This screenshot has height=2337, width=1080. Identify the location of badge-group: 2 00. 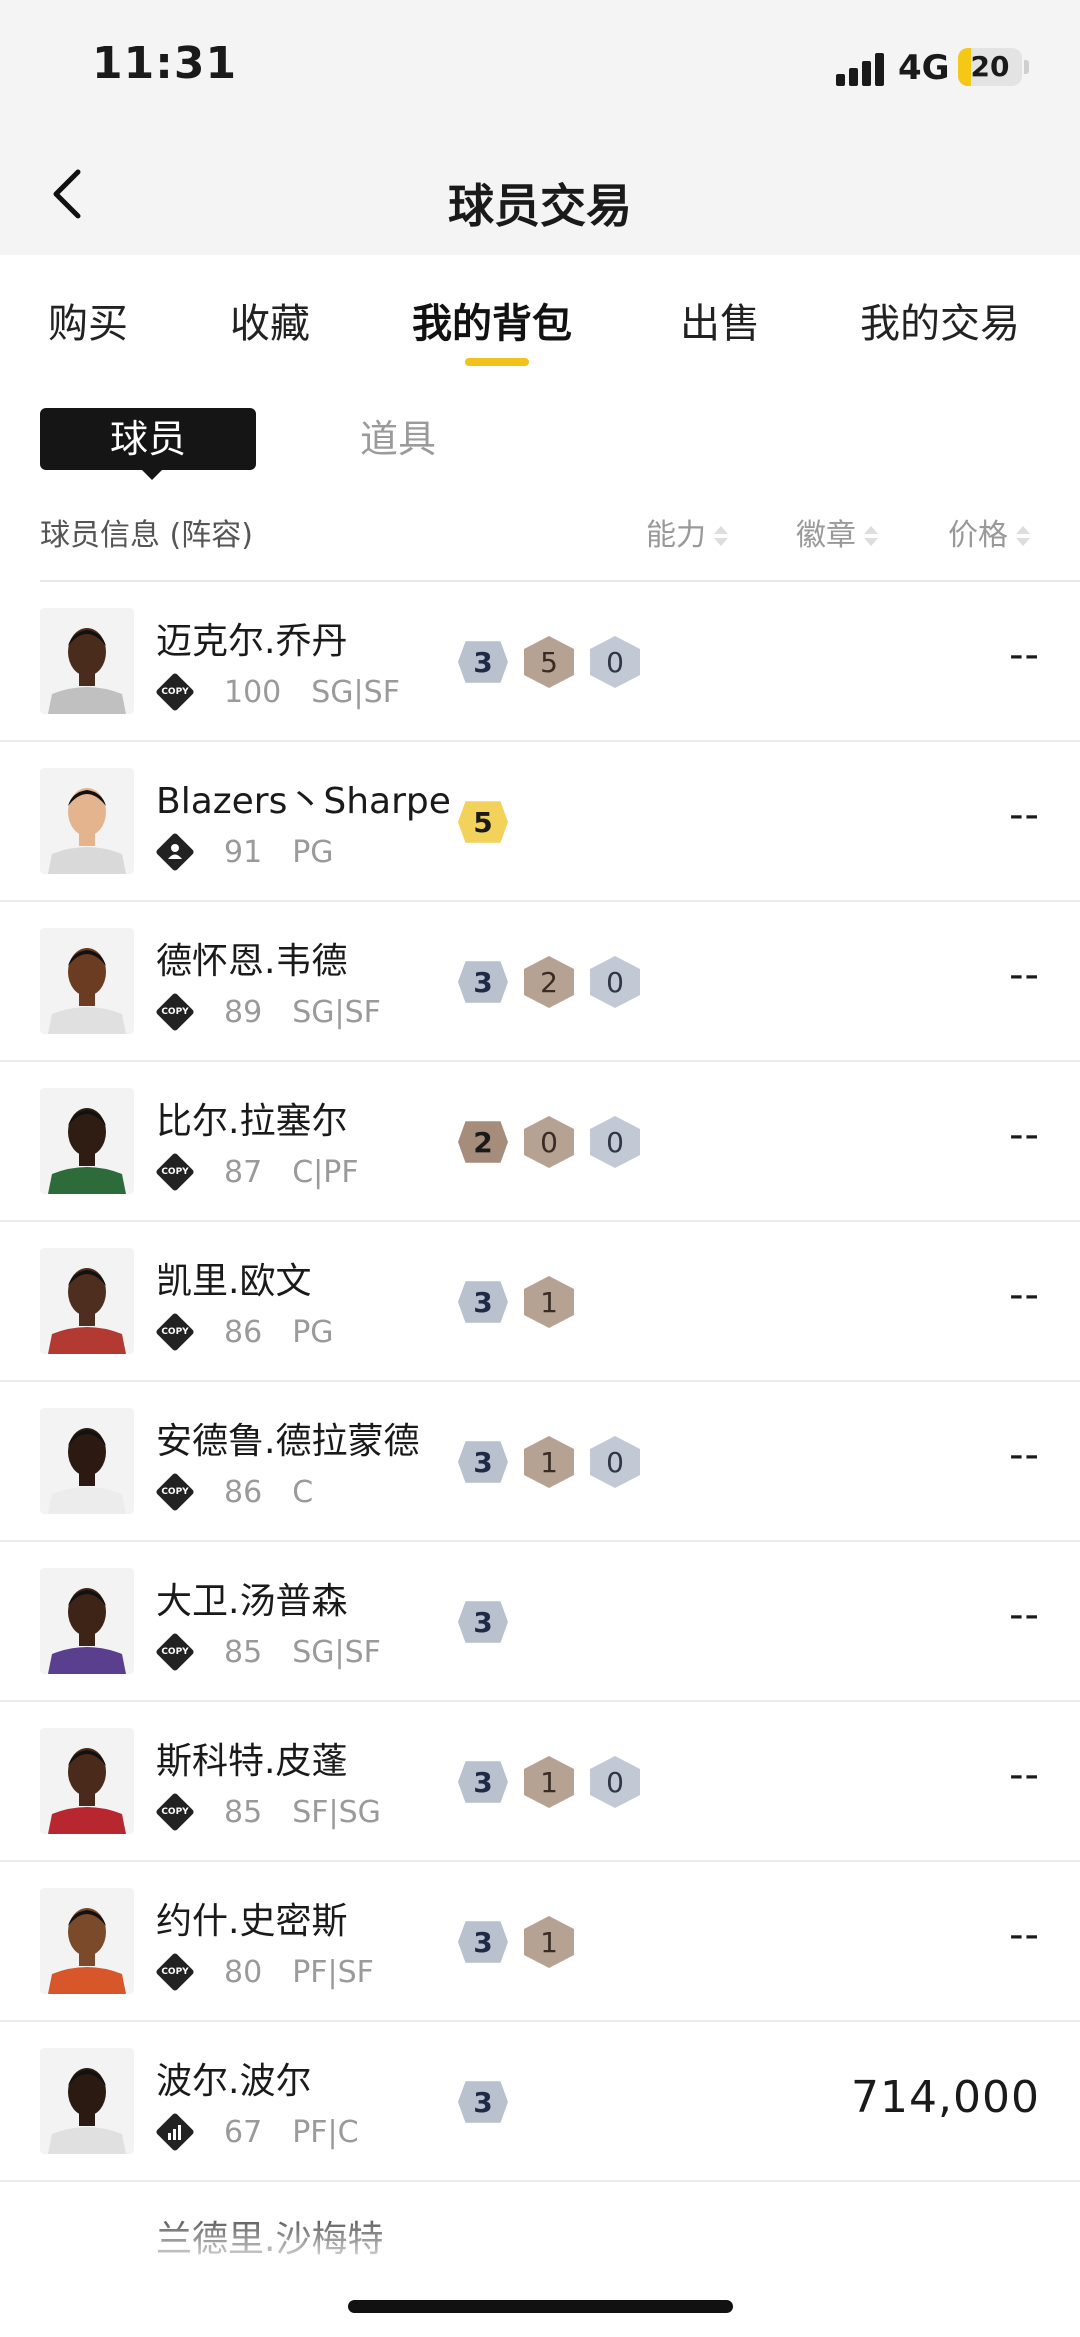
(557, 1142).